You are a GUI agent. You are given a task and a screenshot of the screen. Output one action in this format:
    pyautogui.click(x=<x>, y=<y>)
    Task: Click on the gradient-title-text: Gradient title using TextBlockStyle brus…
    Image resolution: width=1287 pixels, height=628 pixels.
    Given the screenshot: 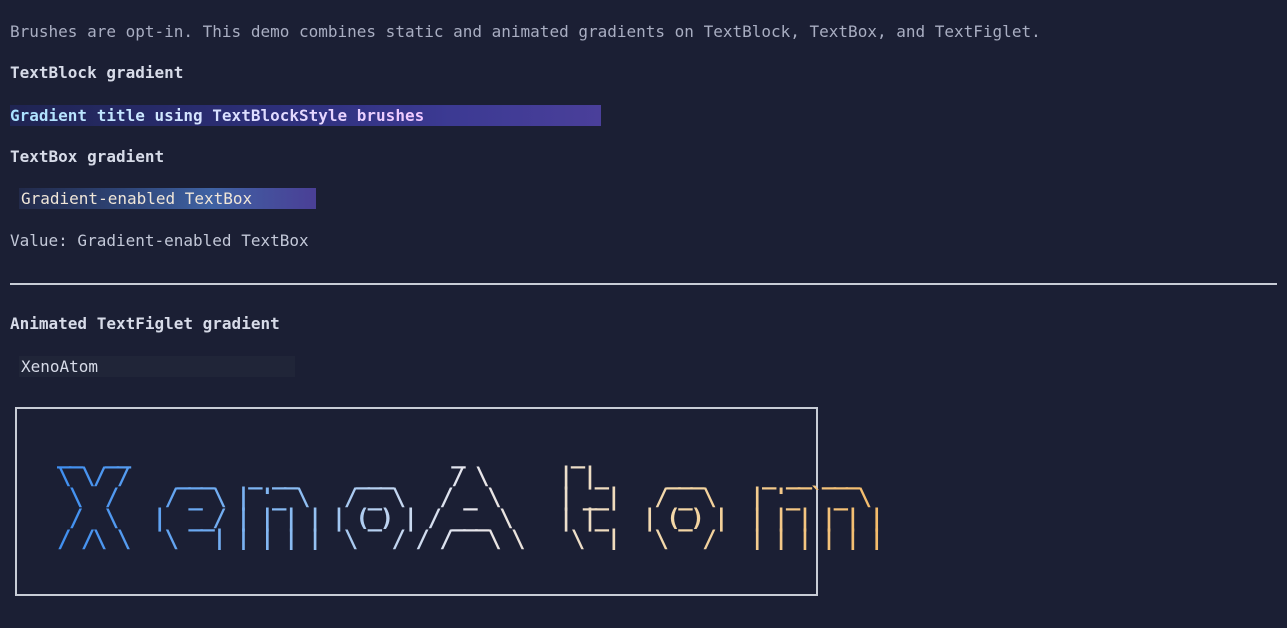 What is the action you would take?
    pyautogui.click(x=217, y=115)
    